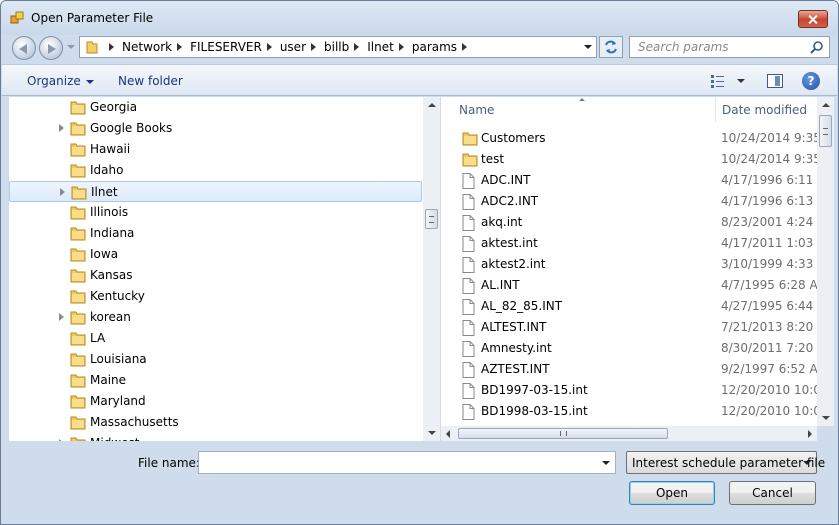  I want to click on file-row: ADC2.INT 4/17/1996 6:13 AM, so click(629, 201).